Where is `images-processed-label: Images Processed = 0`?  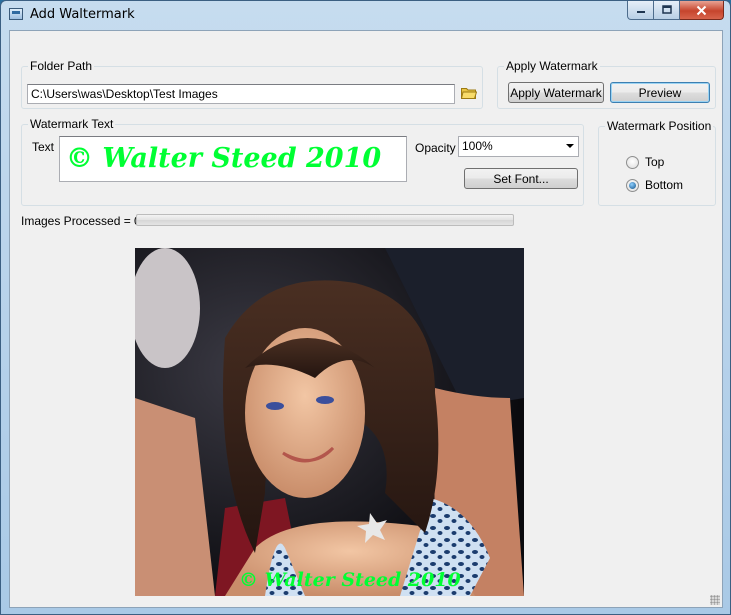 images-processed-label: Images Processed = 0 is located at coordinates (81, 221).